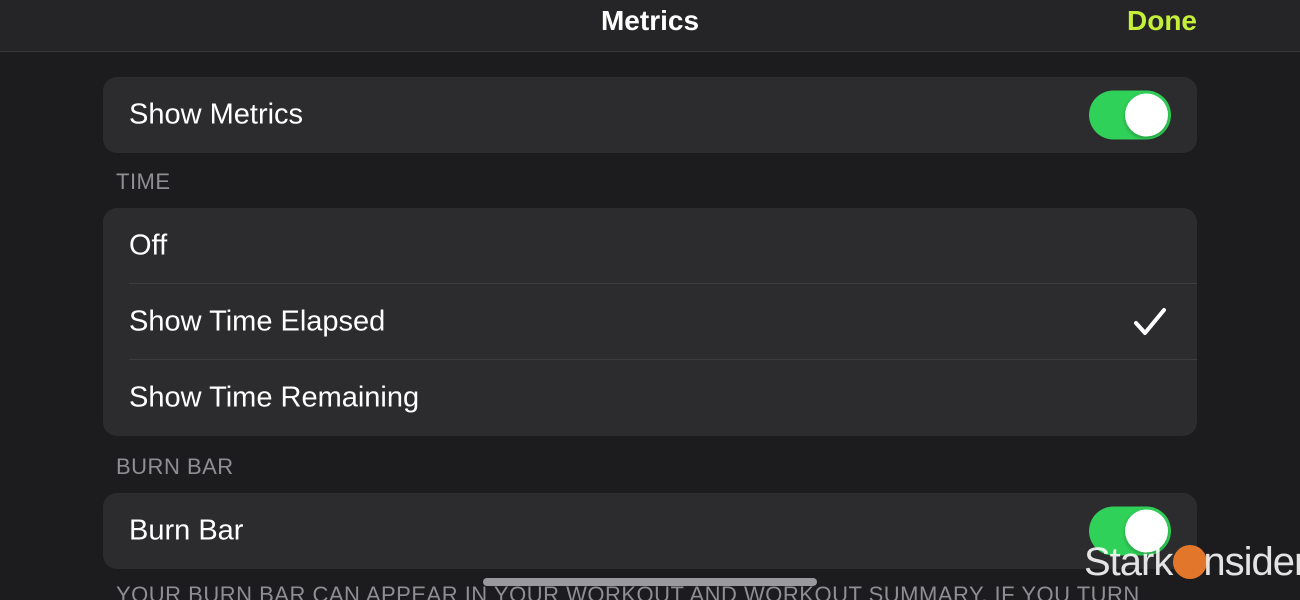 This screenshot has height=600, width=1300. What do you see at coordinates (257, 321) in the screenshot?
I see `time-option-label: Show Time Elapsed` at bounding box center [257, 321].